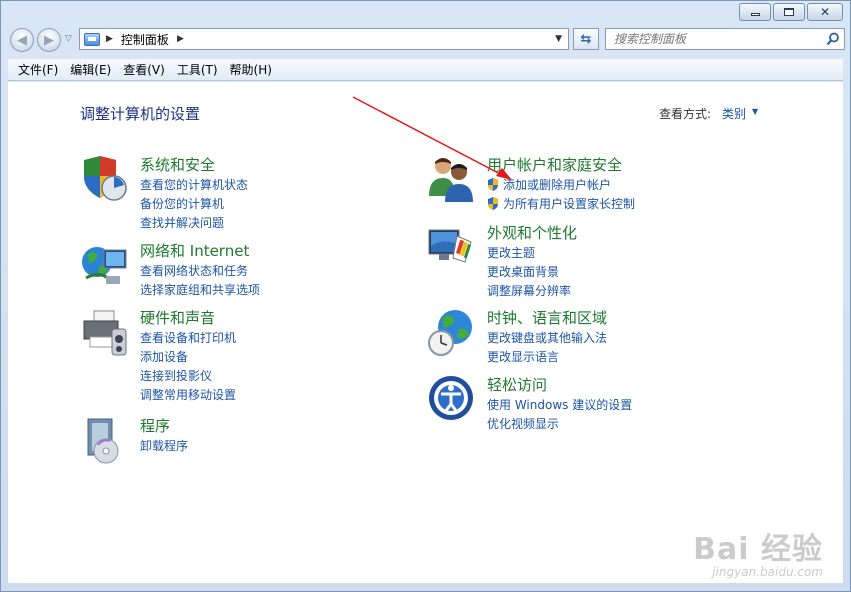 This screenshot has width=851, height=592. I want to click on search-icon, so click(833, 39).